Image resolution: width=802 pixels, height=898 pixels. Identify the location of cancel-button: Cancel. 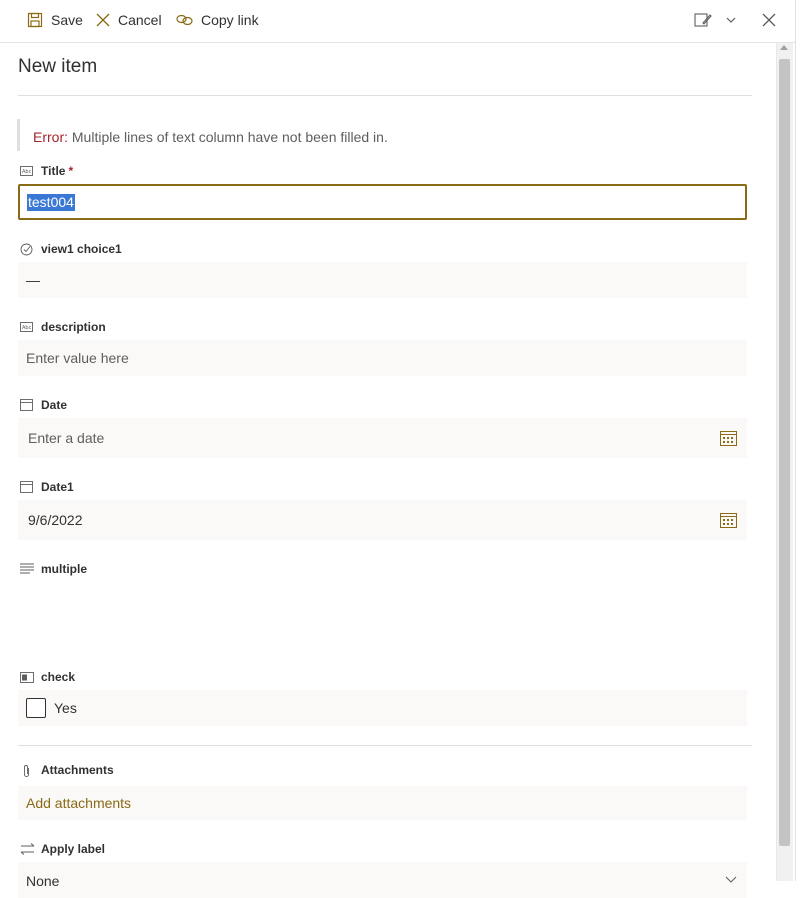
(129, 20).